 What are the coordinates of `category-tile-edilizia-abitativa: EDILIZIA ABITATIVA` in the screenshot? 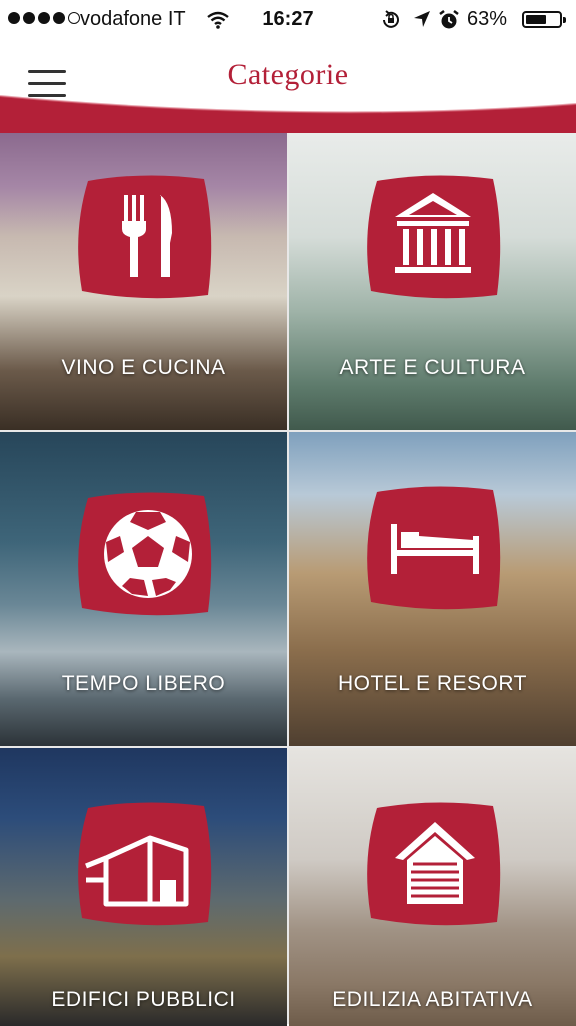 It's located at (432, 887).